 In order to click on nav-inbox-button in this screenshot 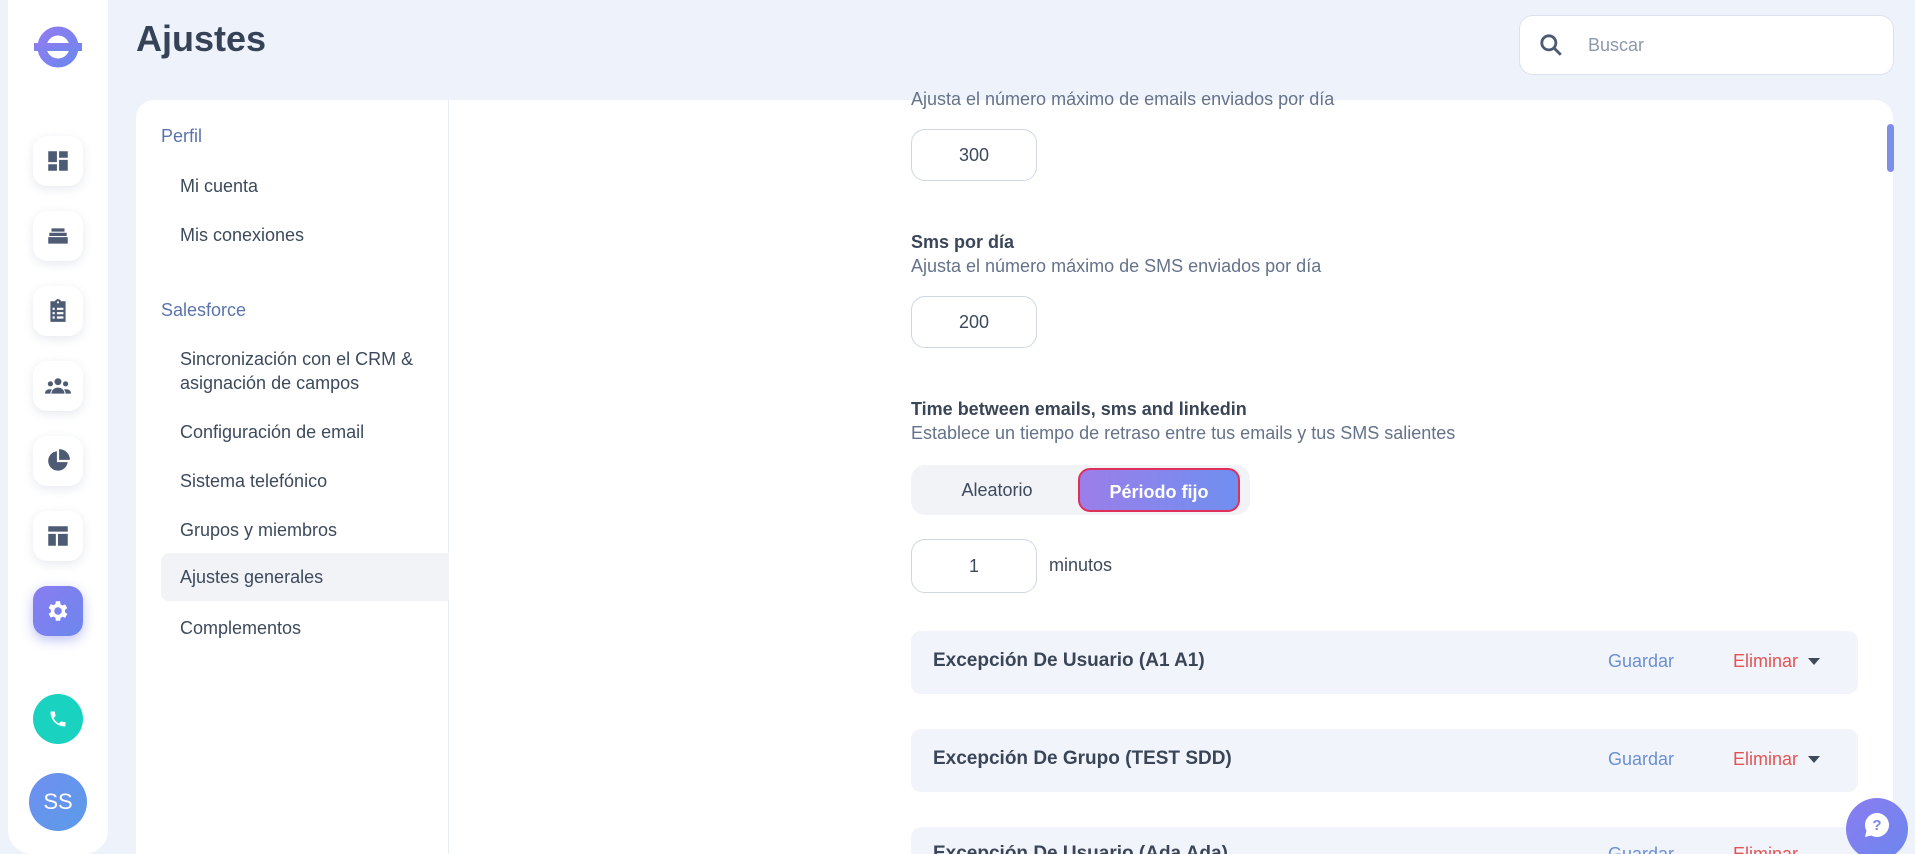, I will do `click(58, 236)`.